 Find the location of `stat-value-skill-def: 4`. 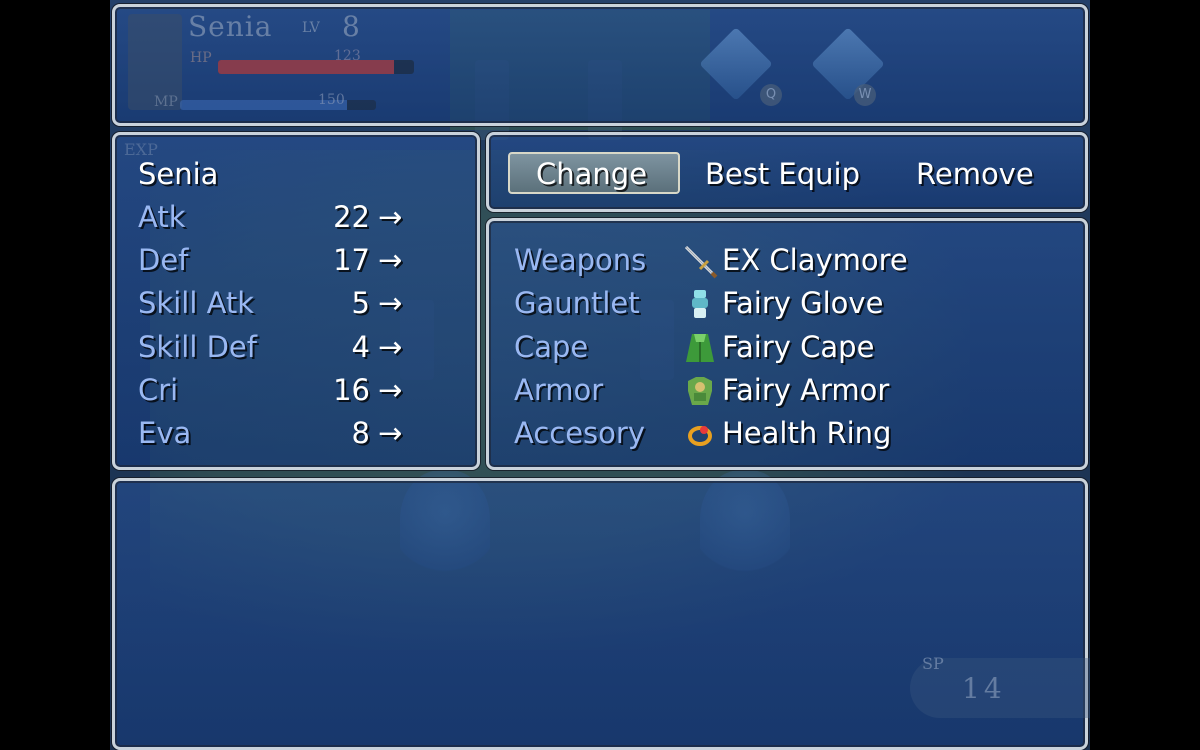

stat-value-skill-def: 4 is located at coordinates (360, 347).